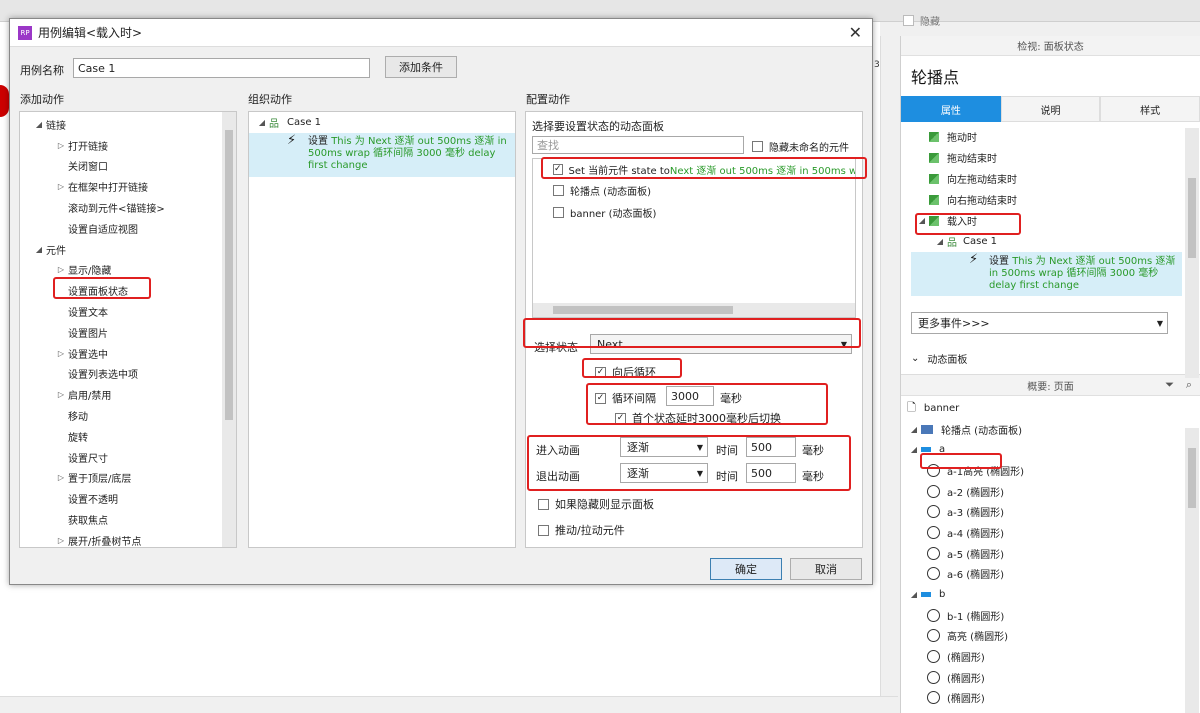  I want to click on action-list-item: ▷ 置于顶层/底层, so click(128, 478).